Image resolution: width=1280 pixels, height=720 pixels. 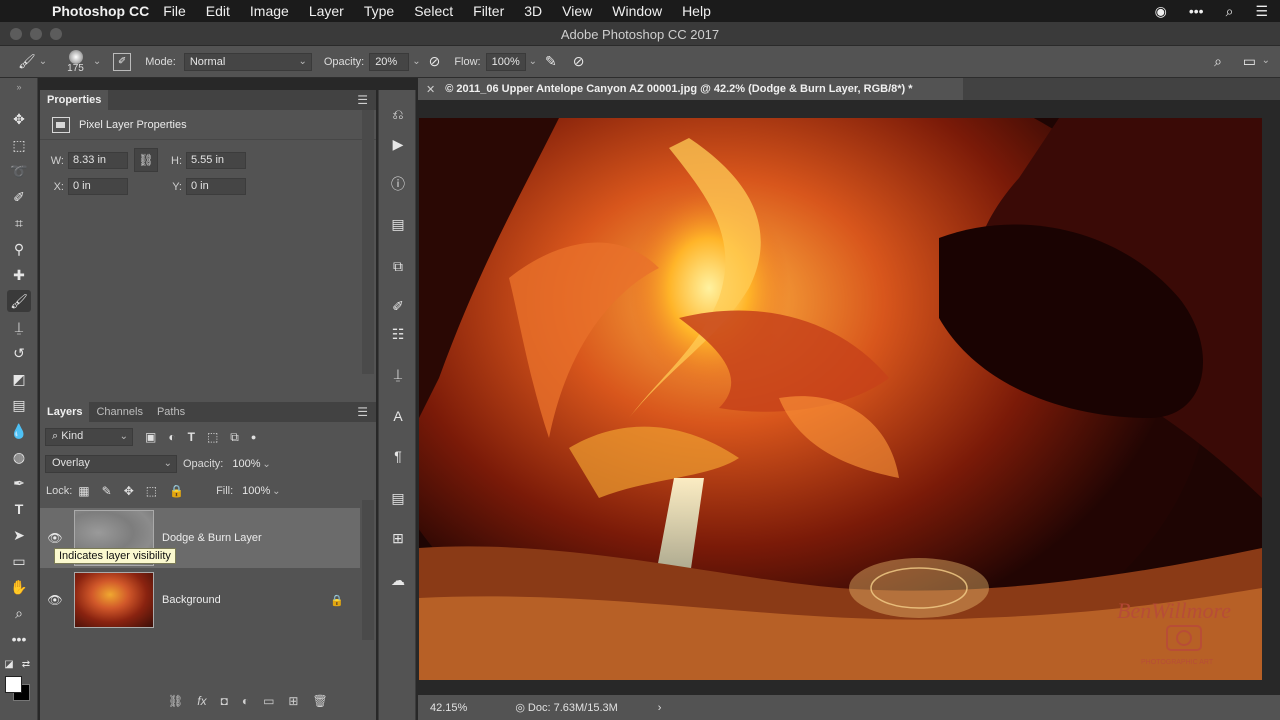 I want to click on close-document-icon: ✕, so click(x=430, y=89).